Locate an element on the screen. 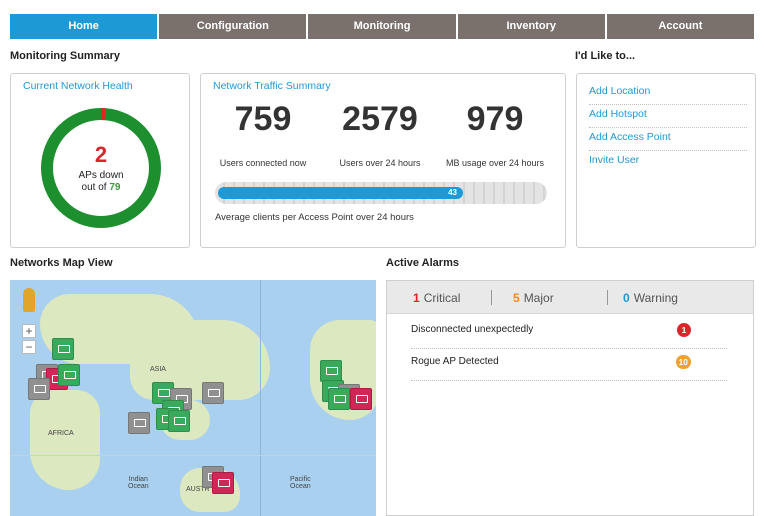 Image resolution: width=780 pixels, height=516 pixels. health-donut-text: 2 APs down out of 79 is located at coordinates (101, 168).